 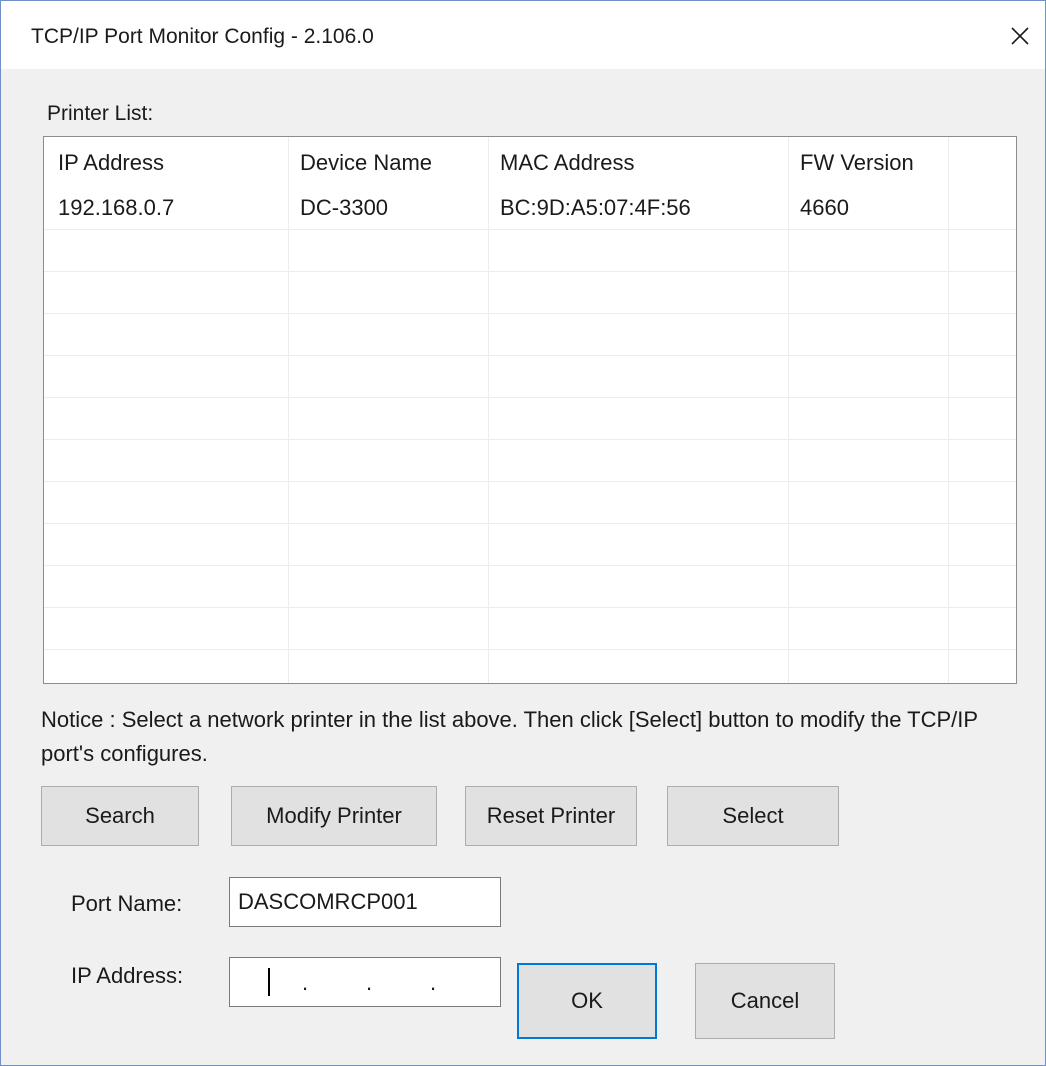 What do you see at coordinates (587, 1001) in the screenshot?
I see `ok-button: OK` at bounding box center [587, 1001].